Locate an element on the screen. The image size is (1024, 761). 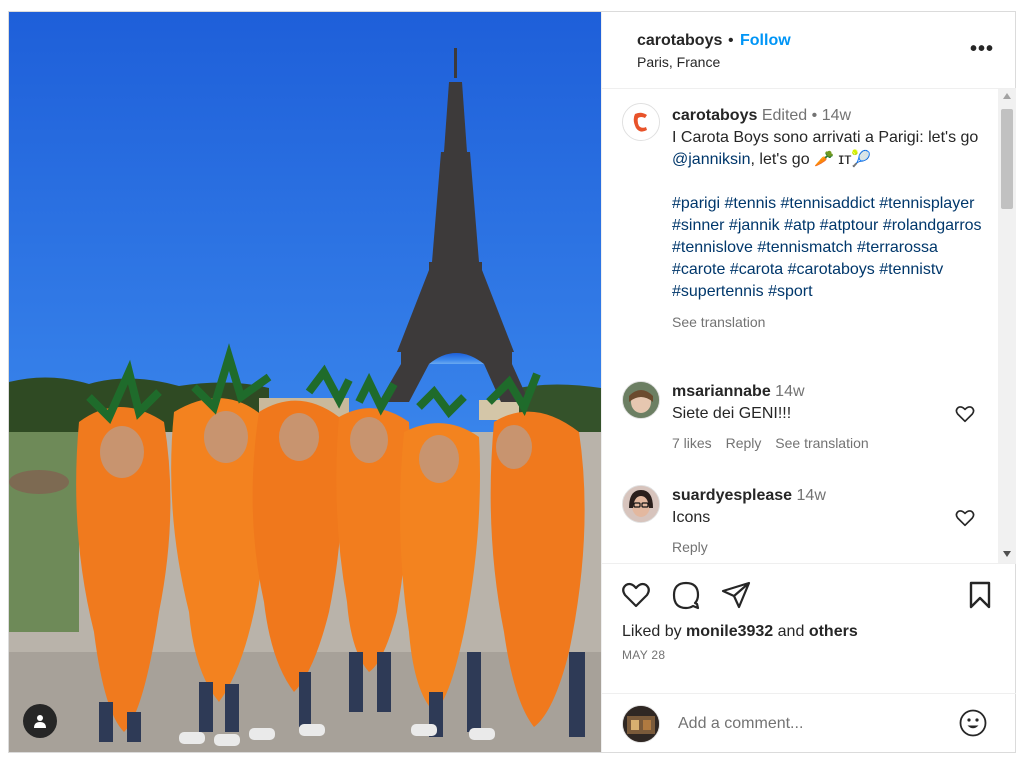
comment-username: suardyesplease is located at coordinates (732, 495).